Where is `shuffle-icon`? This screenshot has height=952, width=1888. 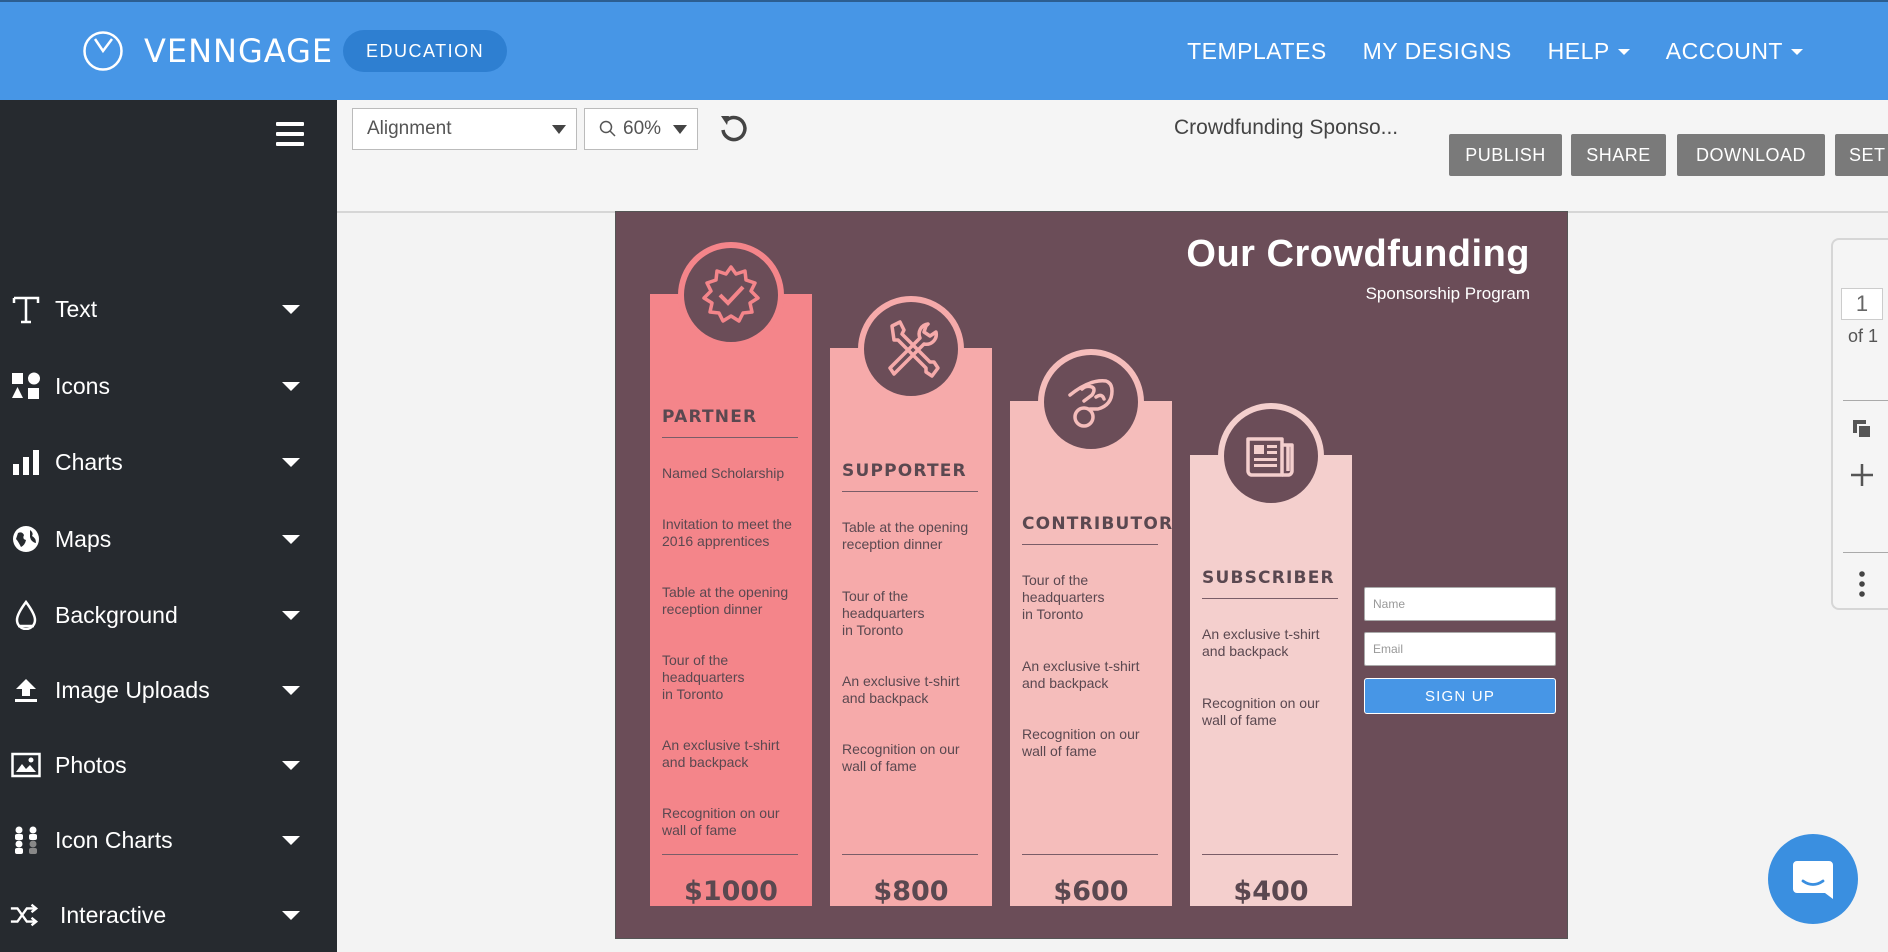 shuffle-icon is located at coordinates (24, 915).